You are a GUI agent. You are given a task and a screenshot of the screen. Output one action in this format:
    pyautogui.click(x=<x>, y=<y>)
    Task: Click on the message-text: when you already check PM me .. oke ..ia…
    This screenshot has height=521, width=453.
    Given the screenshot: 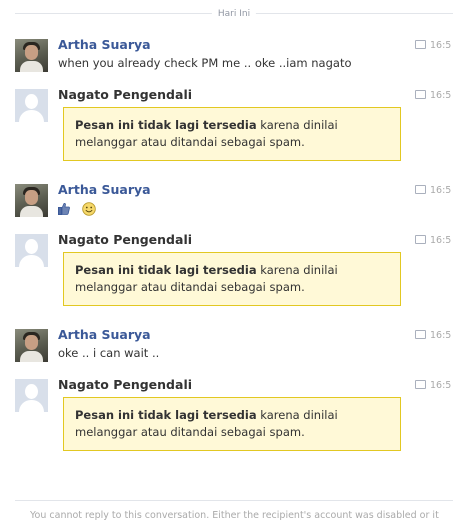 What is the action you would take?
    pyautogui.click(x=205, y=63)
    